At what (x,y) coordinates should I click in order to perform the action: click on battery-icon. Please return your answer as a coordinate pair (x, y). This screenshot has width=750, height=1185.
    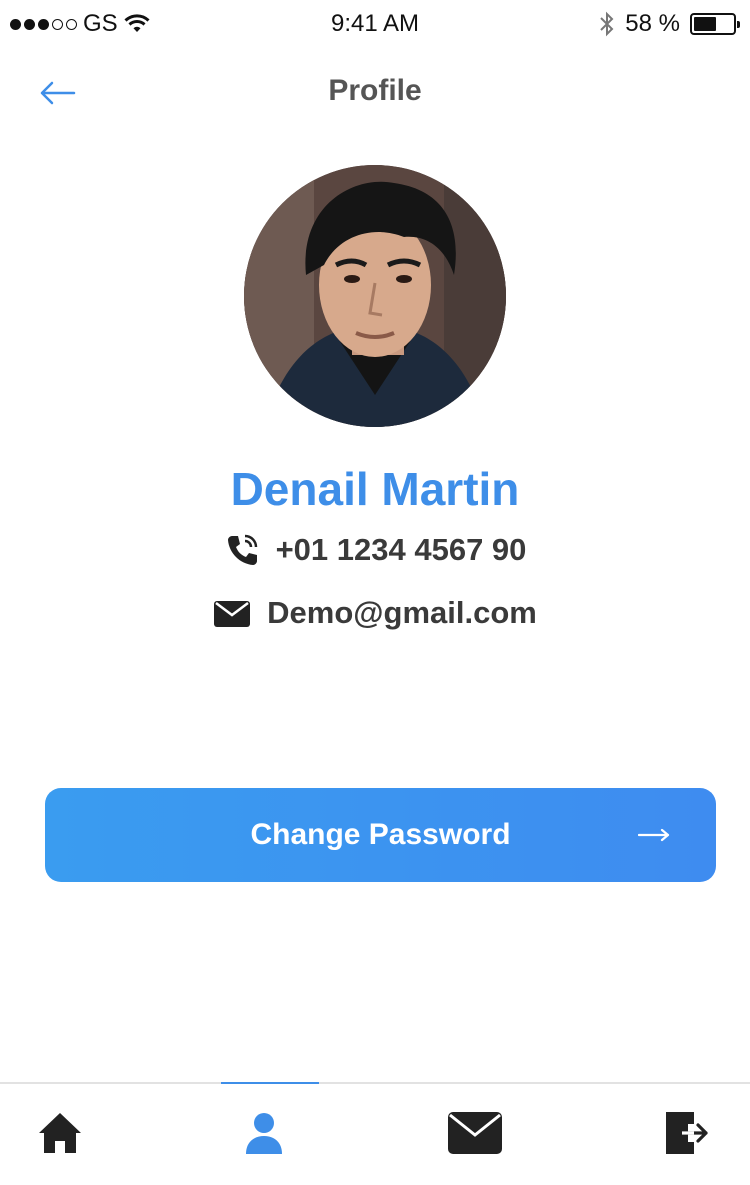
    Looking at the image, I should click on (715, 24).